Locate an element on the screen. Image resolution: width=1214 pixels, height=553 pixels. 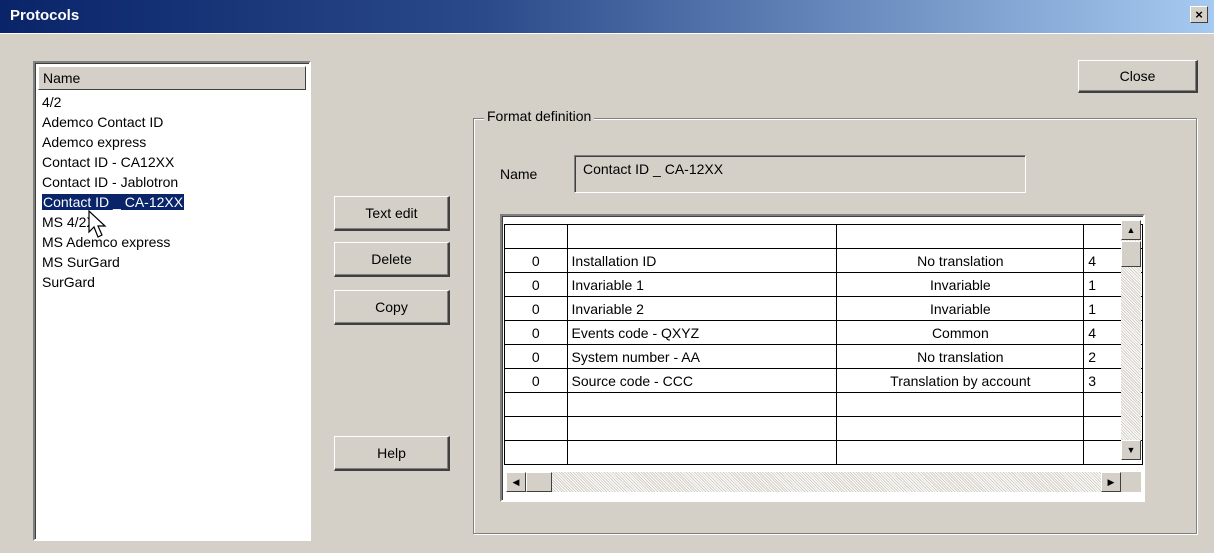
protocol-list-item-label: SurGard is located at coordinates (68, 282).